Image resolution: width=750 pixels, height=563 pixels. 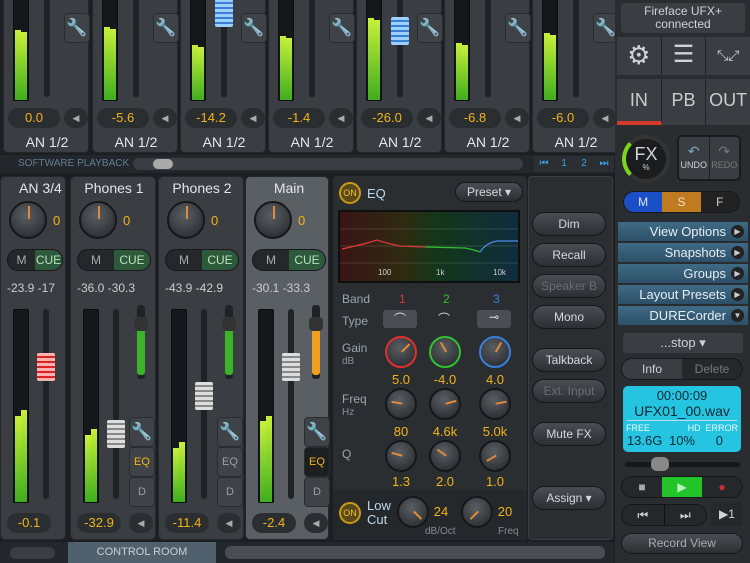 What do you see at coordinates (489, 192) in the screenshot?
I see `eq-preset-dropdown: Preset ▾` at bounding box center [489, 192].